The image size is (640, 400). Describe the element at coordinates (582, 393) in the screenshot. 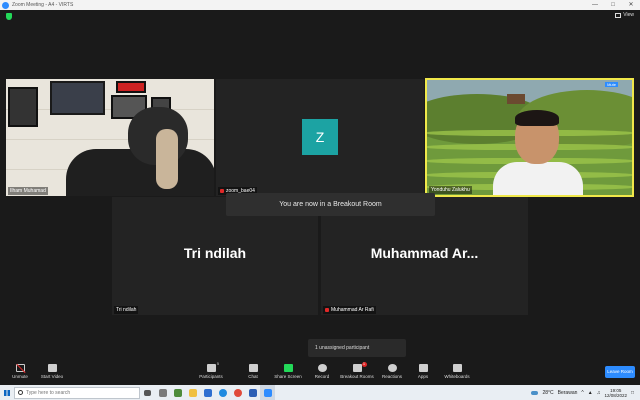

I see `chevron-up-icon: ^` at that location.